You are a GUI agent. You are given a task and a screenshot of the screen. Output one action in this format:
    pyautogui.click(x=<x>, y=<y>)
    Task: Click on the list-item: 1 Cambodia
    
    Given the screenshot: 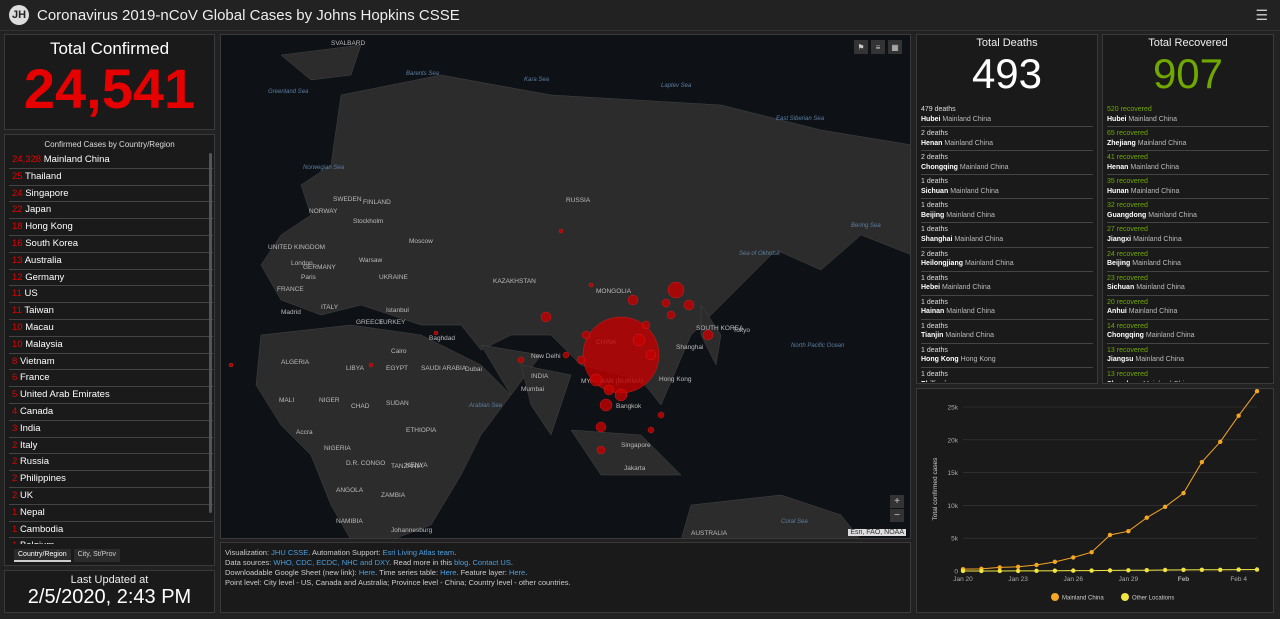 What is the action you would take?
    pyautogui.click(x=111, y=530)
    